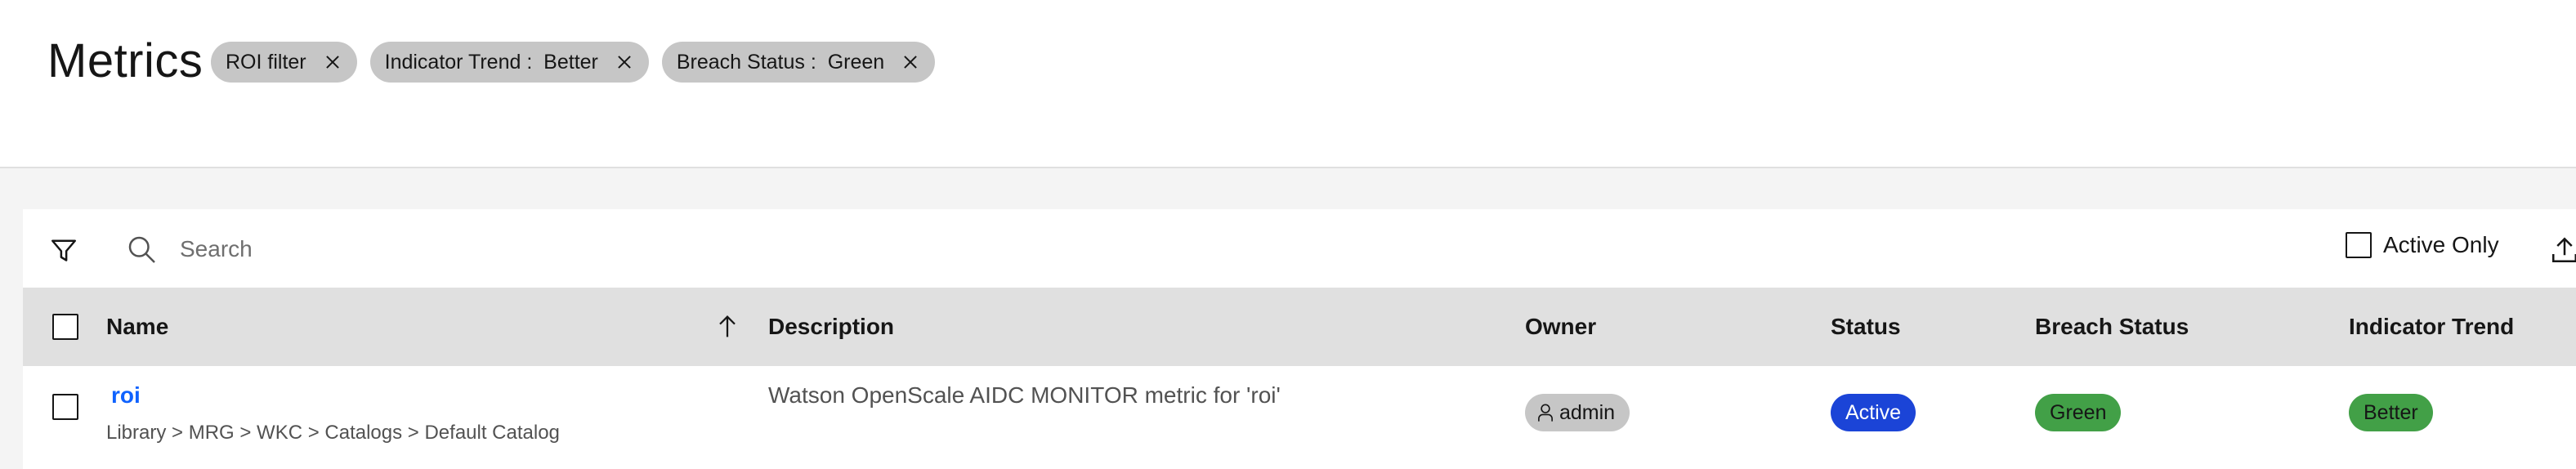  I want to click on column-header-name: Name, so click(137, 327).